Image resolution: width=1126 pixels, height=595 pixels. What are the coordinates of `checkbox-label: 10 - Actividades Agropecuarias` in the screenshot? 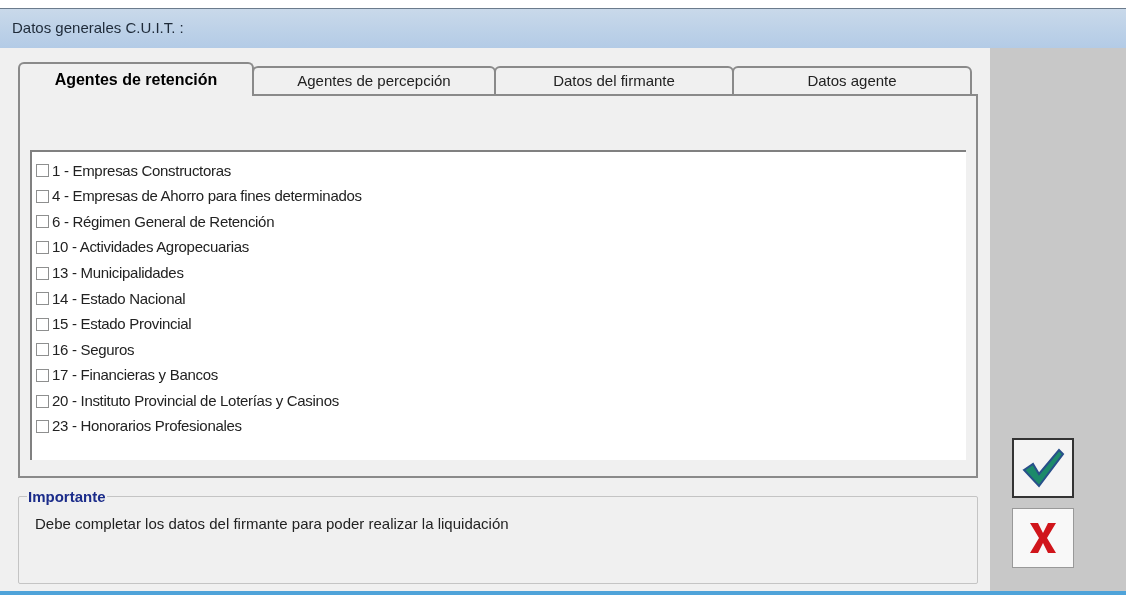 It's located at (150, 247).